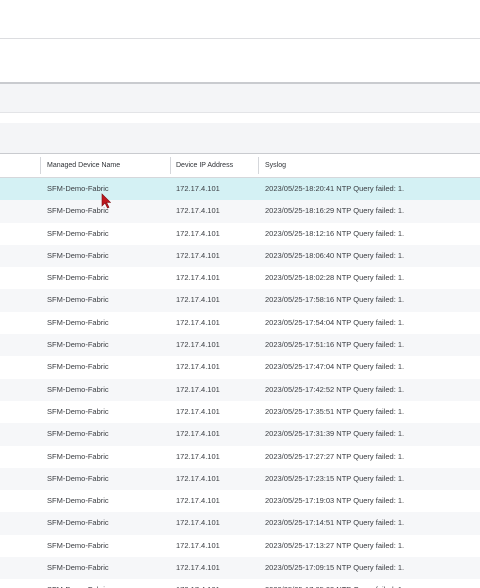 The image size is (480, 588). What do you see at coordinates (335, 501) in the screenshot?
I see `syslog-cell: 2023/05/25-17:19:03 NTP Query failed: 1.` at bounding box center [335, 501].